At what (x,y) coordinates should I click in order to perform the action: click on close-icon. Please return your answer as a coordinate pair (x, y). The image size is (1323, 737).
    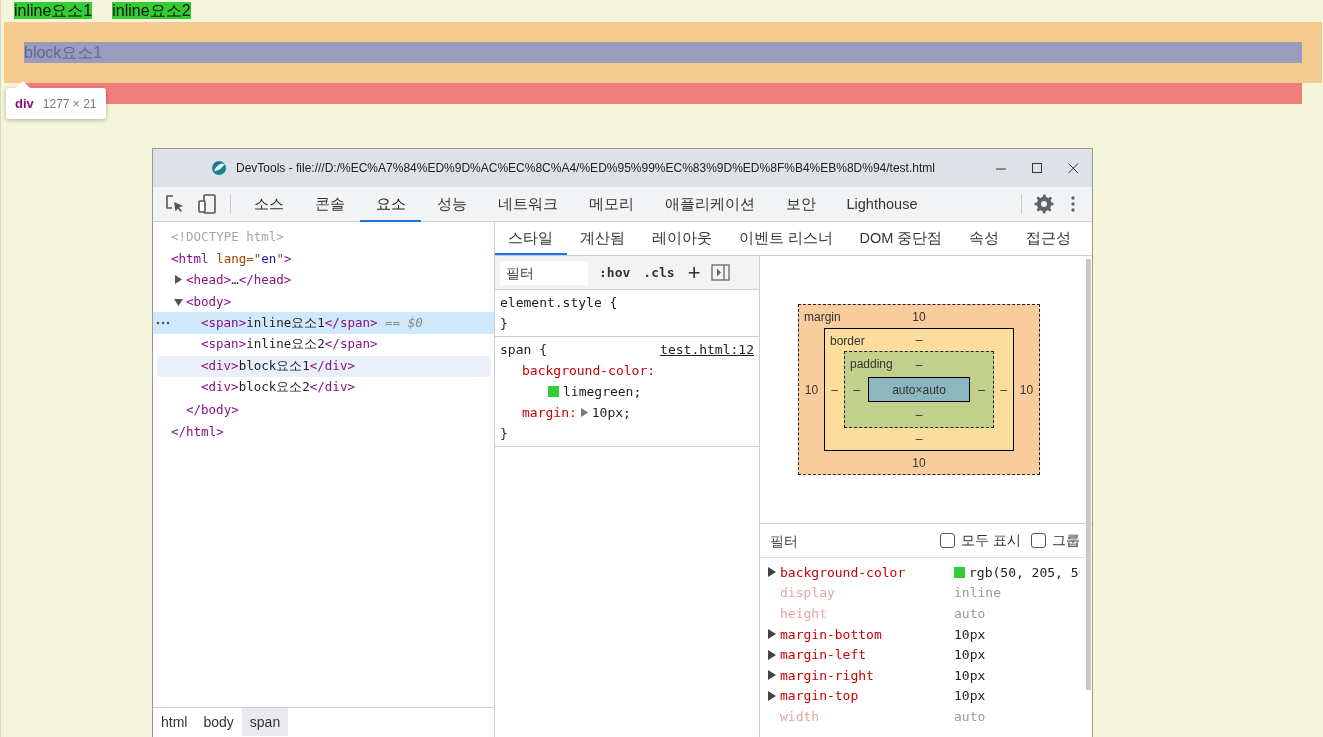
    Looking at the image, I should click on (1073, 168).